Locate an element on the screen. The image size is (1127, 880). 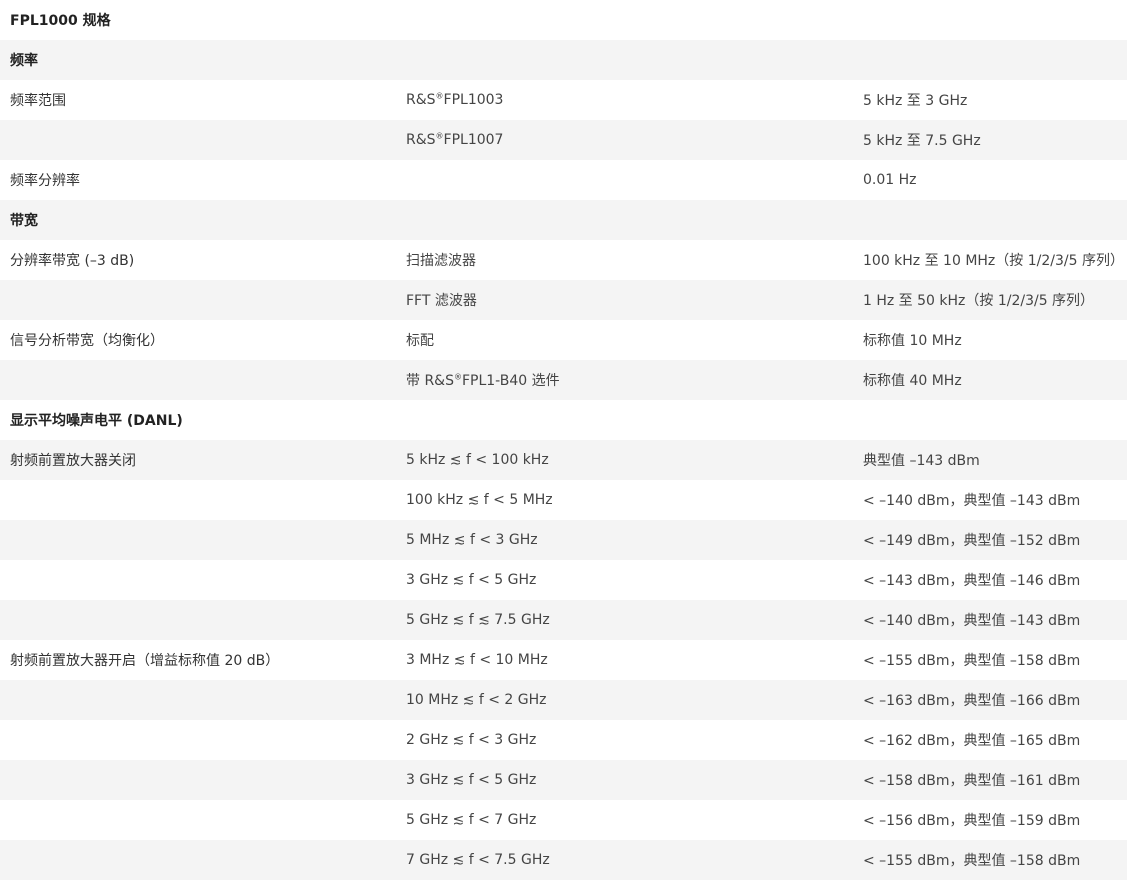
spec-value: 5 kHz 至 7.5 GHz is located at coordinates (922, 141).